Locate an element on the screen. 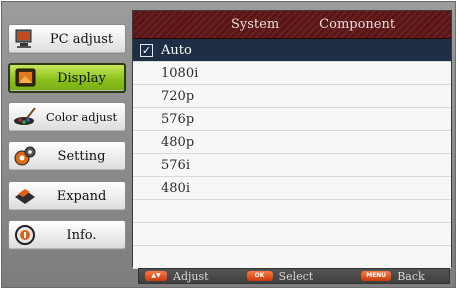 This screenshot has height=289, width=457. option-1080i: 1080i is located at coordinates (292, 73).